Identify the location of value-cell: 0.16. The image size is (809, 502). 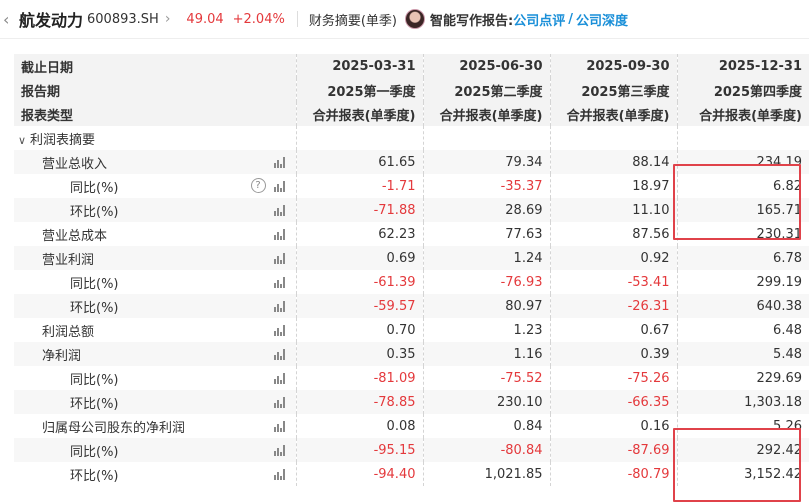
(613, 426).